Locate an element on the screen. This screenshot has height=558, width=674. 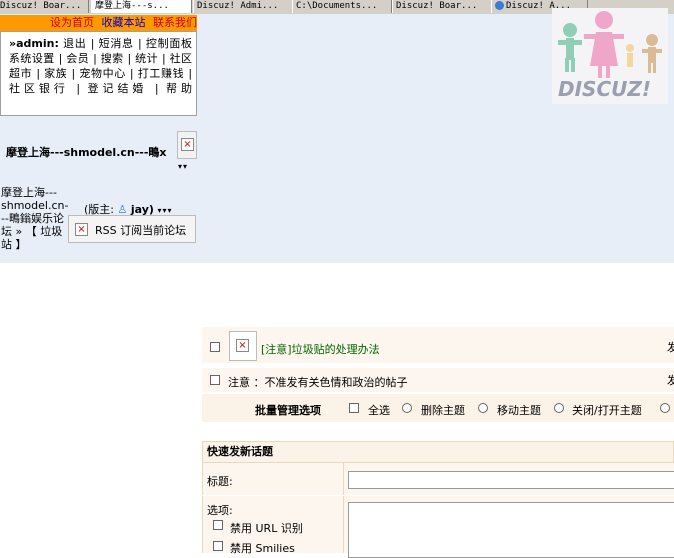
moderator-arrows: ▾▾▾ is located at coordinates (164, 210).